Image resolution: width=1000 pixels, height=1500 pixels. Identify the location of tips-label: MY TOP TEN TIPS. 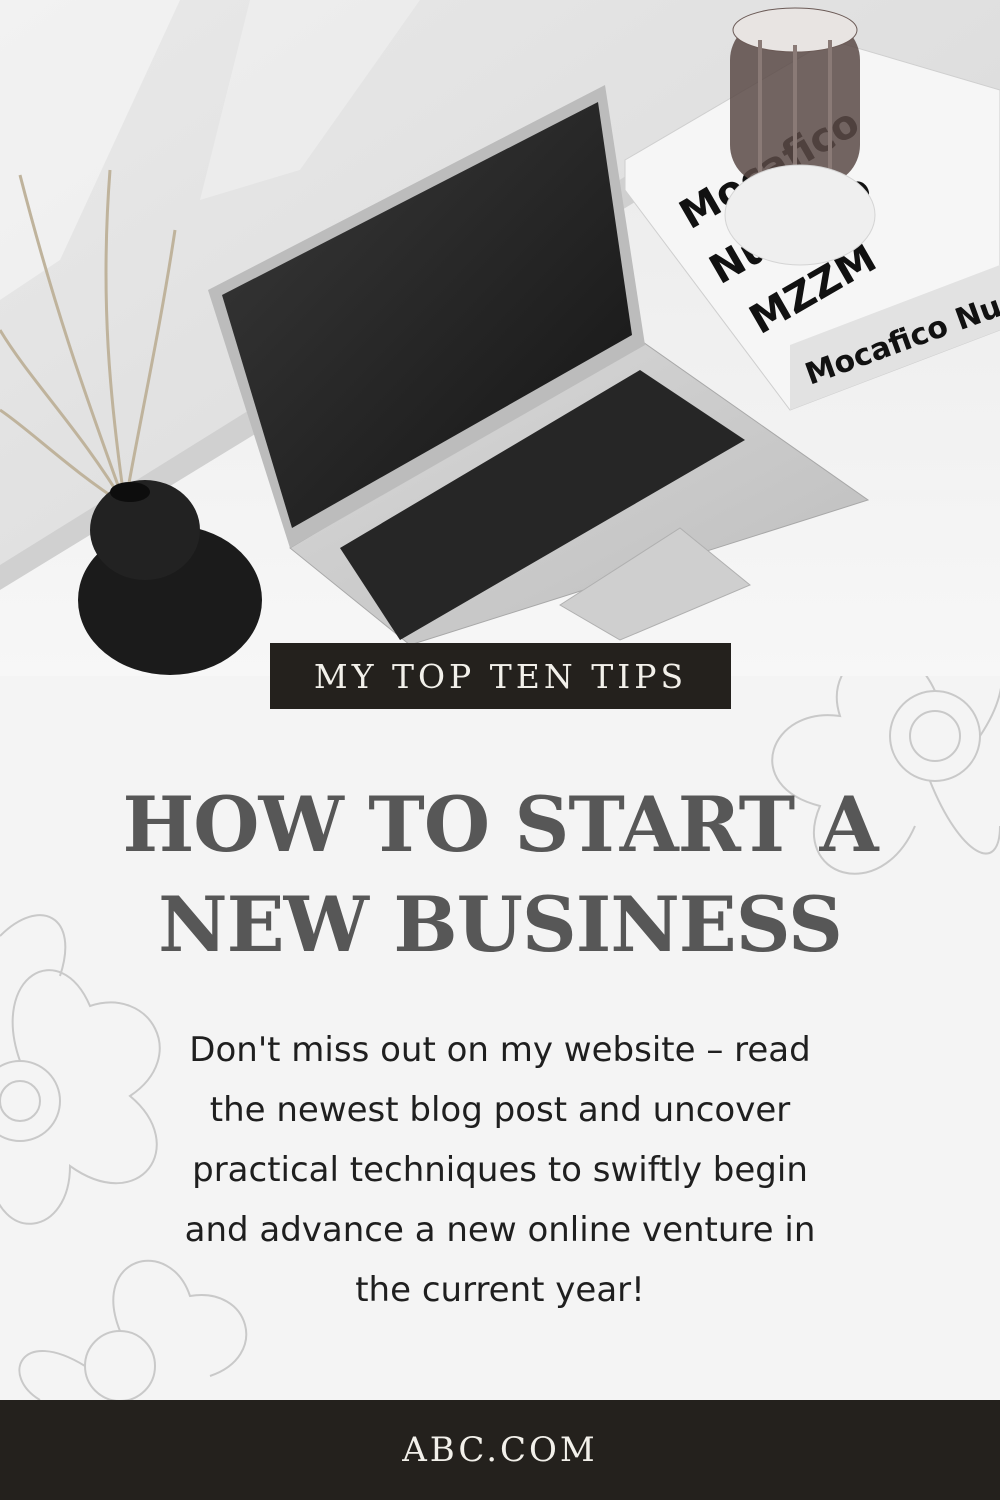
(500, 676).